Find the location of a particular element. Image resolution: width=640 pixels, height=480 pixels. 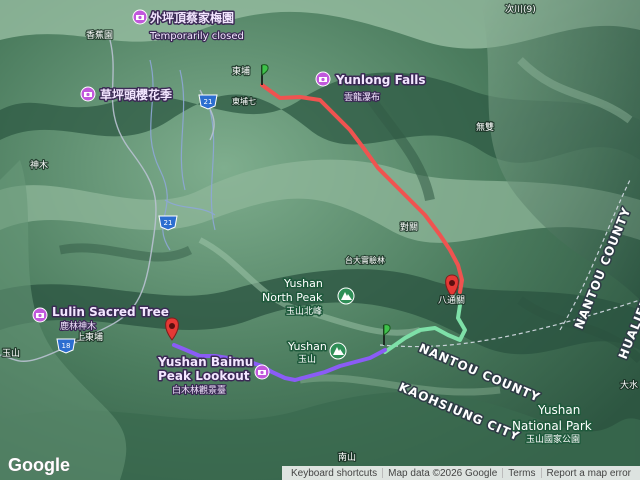

road-label-cichuan: 次川(9) is located at coordinates (520, 9).